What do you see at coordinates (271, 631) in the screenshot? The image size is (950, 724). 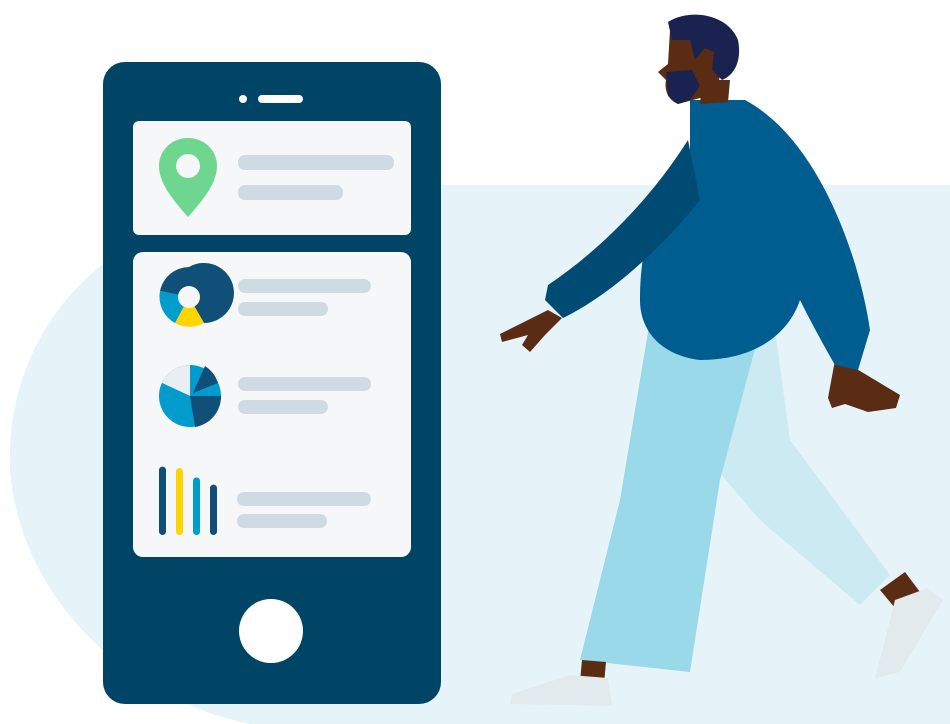 I see `phone-home-button` at bounding box center [271, 631].